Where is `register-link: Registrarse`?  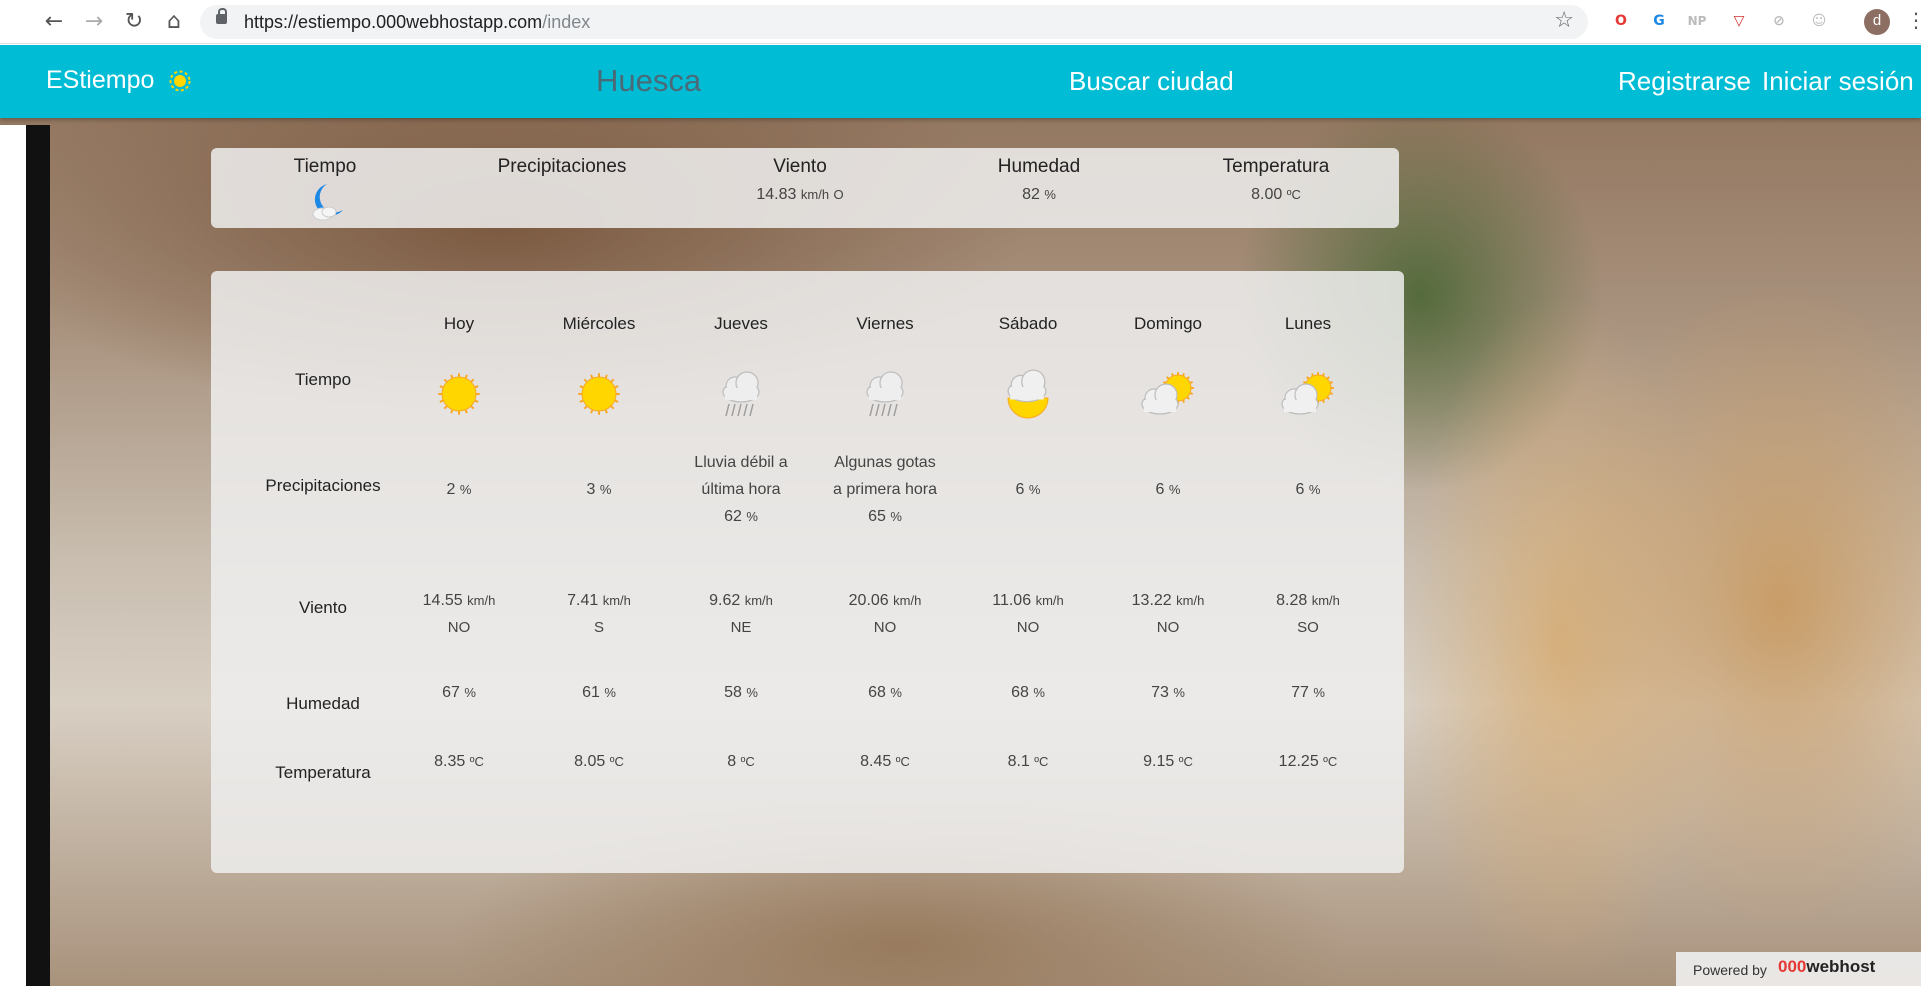 register-link: Registrarse is located at coordinates (1684, 81).